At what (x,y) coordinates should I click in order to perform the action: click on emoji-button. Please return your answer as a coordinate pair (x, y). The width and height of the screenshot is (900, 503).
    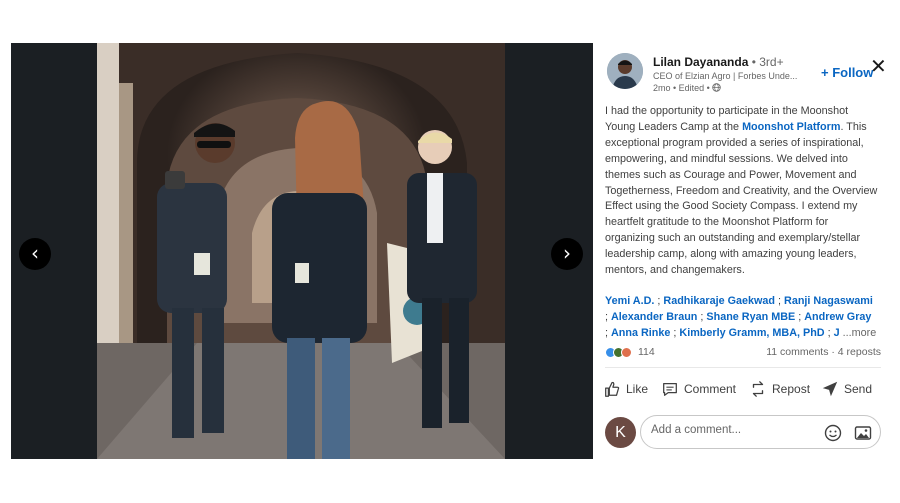
    Looking at the image, I should click on (833, 433).